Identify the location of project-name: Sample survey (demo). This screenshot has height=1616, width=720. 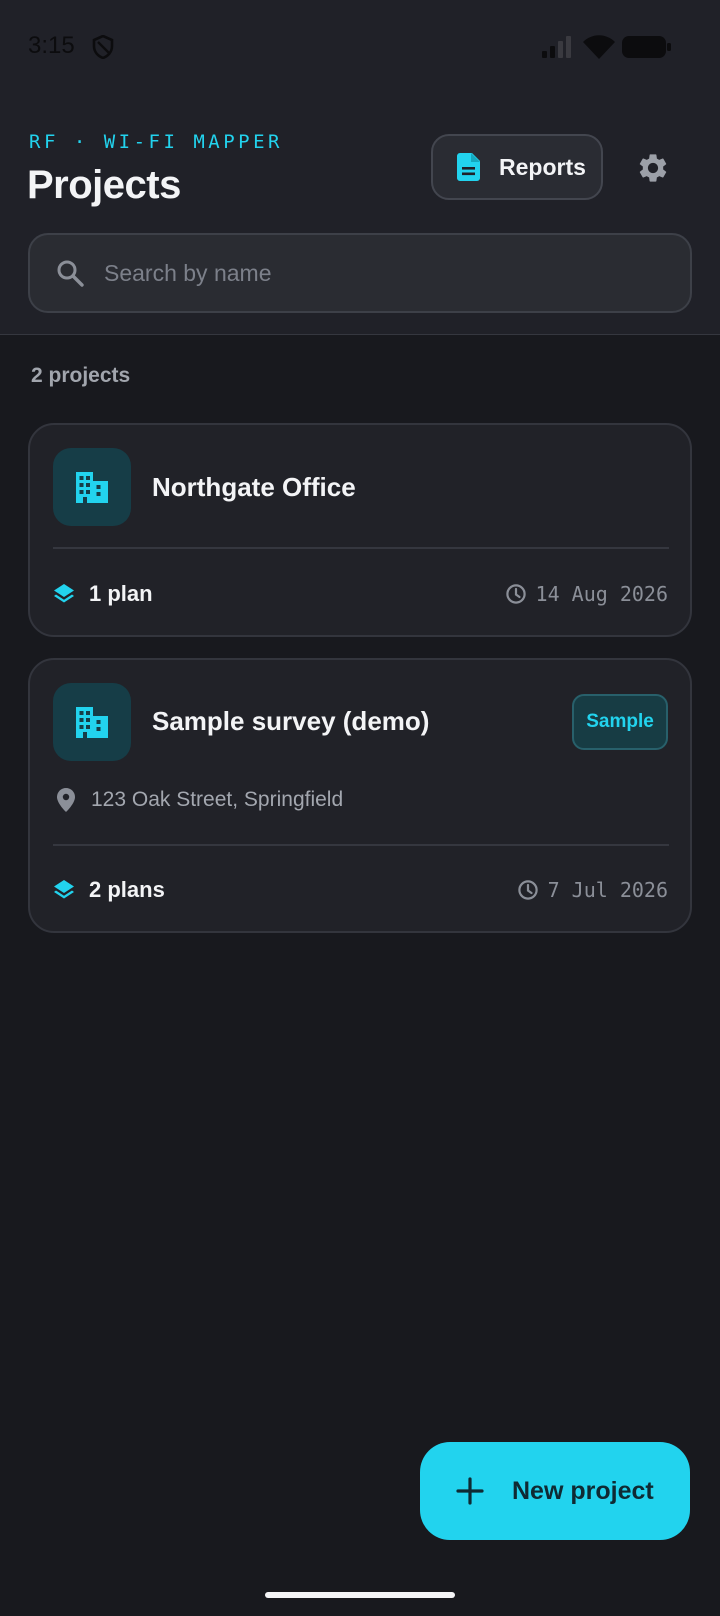
(291, 721).